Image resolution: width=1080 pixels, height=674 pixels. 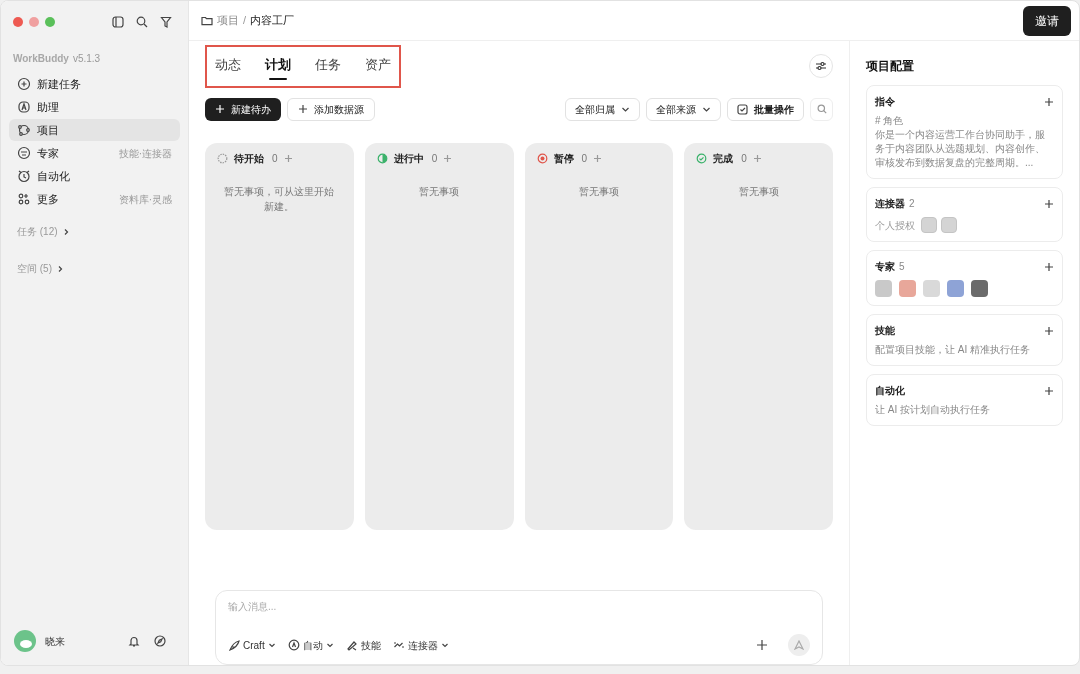 What do you see at coordinates (895, 225) in the screenshot?
I see `card-text: 个人授权` at bounding box center [895, 225].